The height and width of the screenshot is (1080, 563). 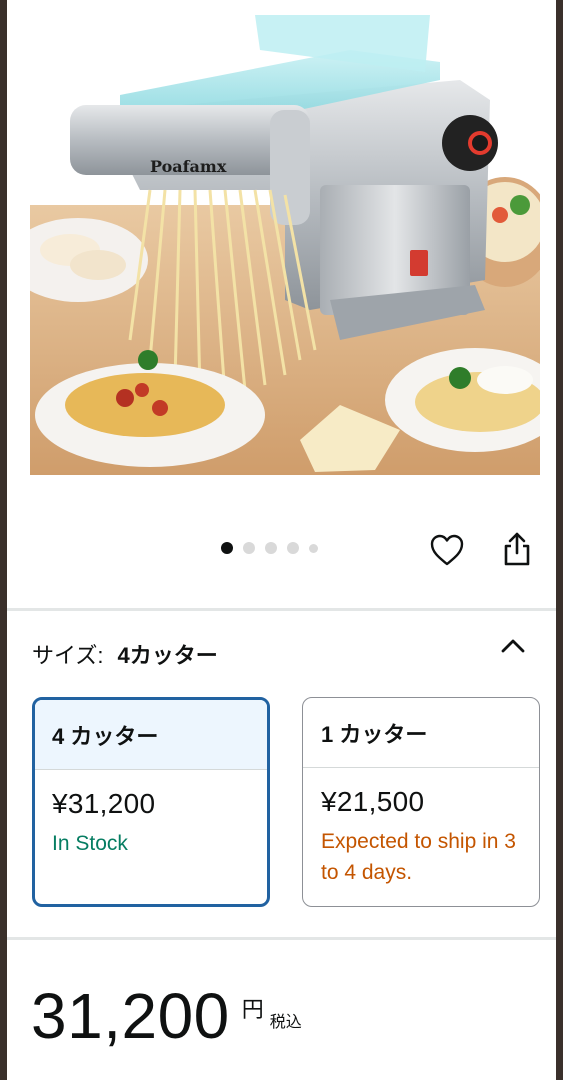 I want to click on size-option-4-cutter: 4 カッター ¥31,200 In Stock, so click(x=151, y=802).